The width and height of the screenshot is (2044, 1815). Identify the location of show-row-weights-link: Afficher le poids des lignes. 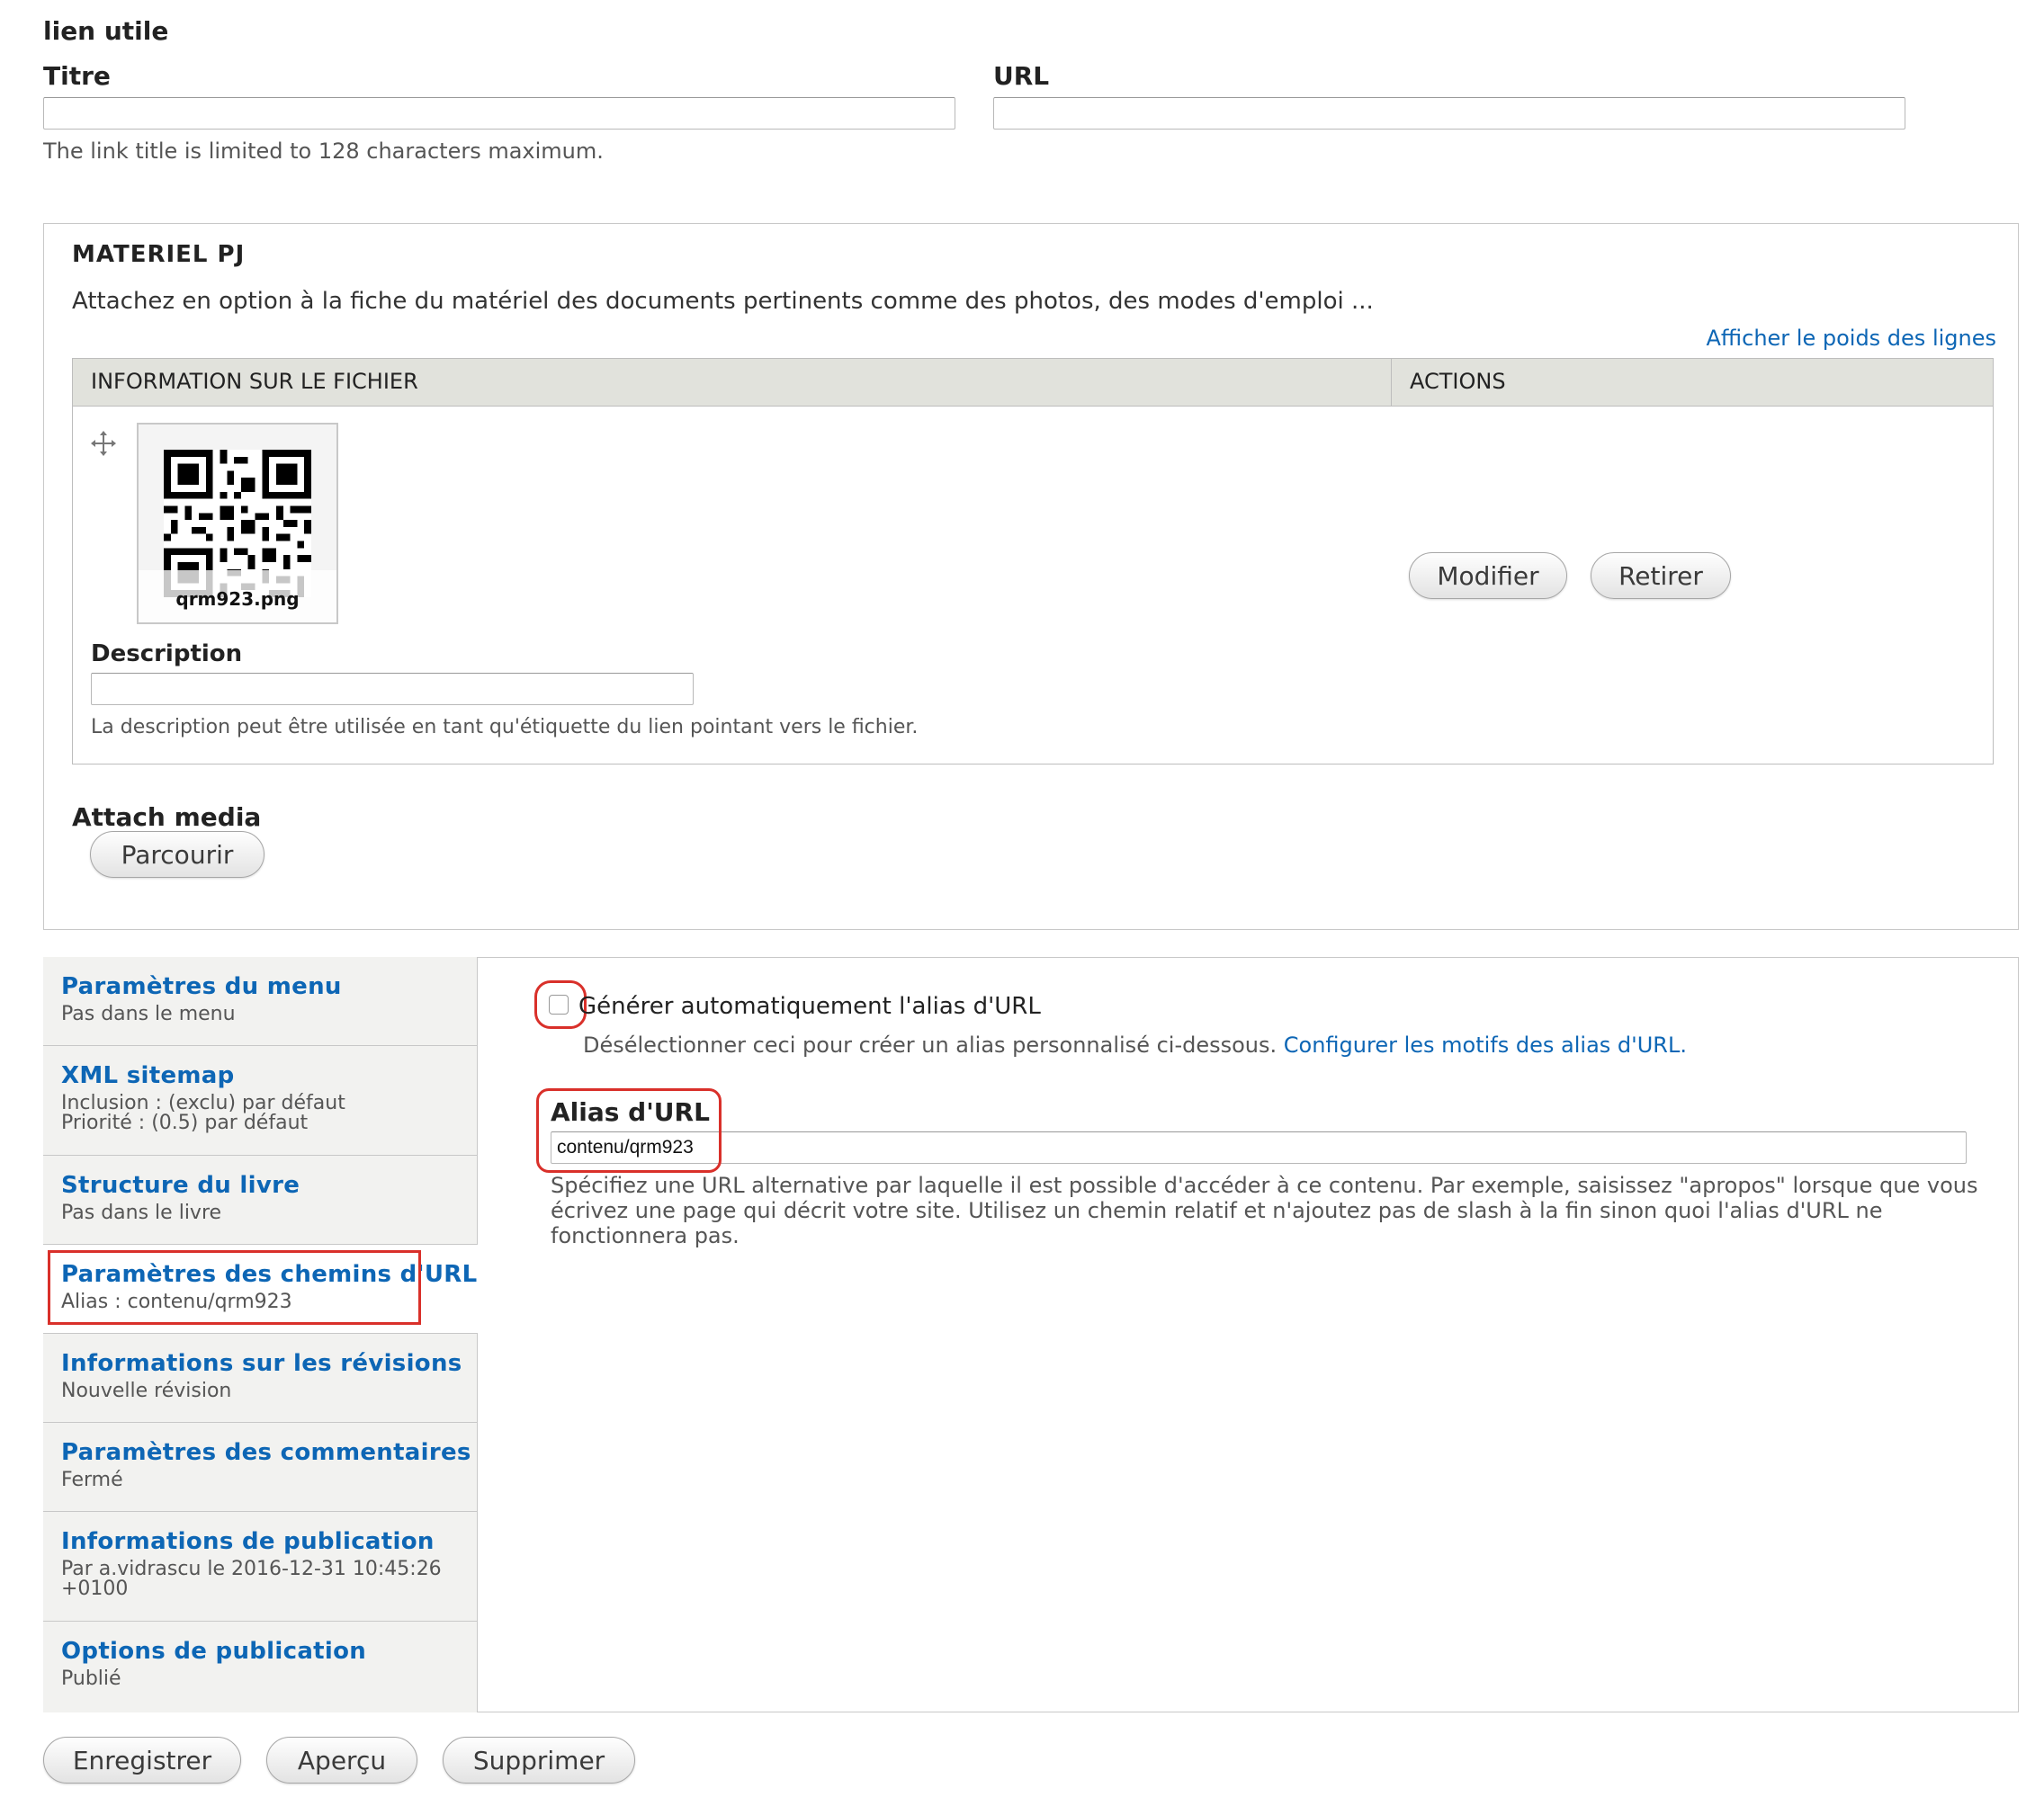
(1852, 338).